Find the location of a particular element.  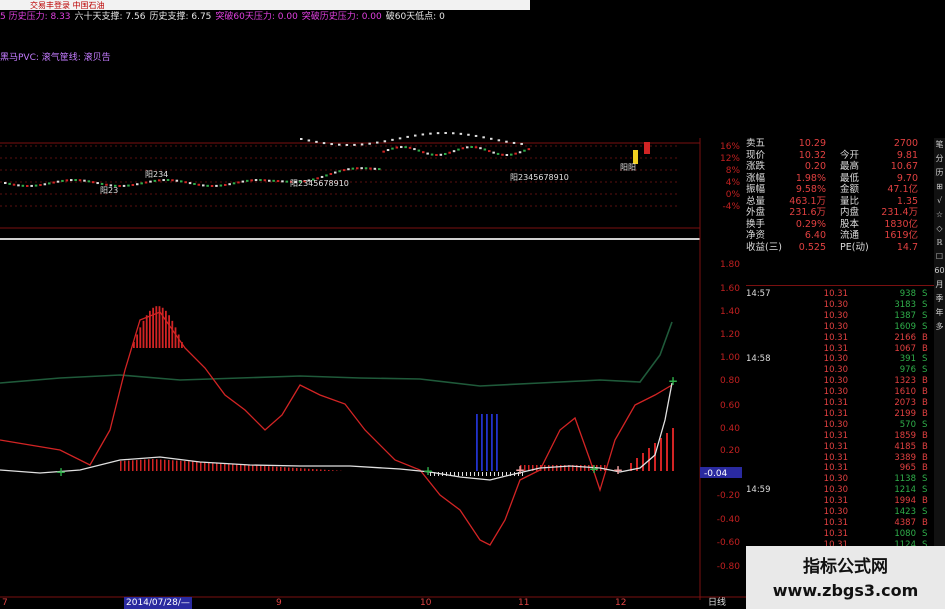

tick-field: 1609 is located at coordinates (905, 326).